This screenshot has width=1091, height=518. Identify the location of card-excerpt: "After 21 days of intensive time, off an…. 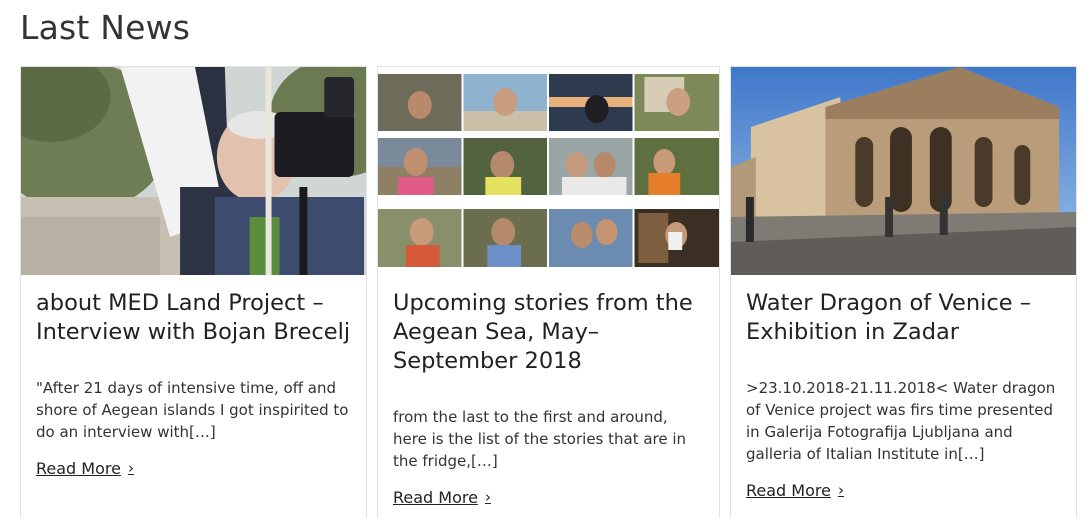
(192, 410).